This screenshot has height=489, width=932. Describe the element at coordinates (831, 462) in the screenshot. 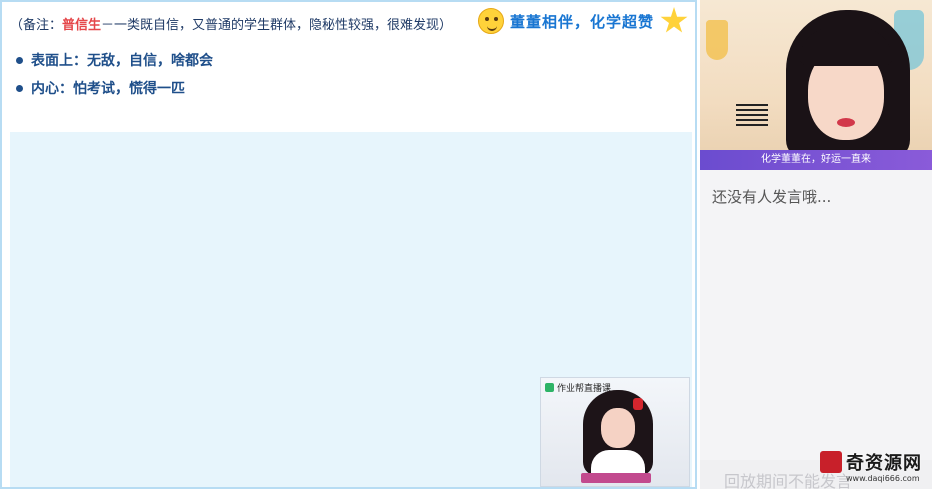

I see `watermark-logo-icon` at that location.